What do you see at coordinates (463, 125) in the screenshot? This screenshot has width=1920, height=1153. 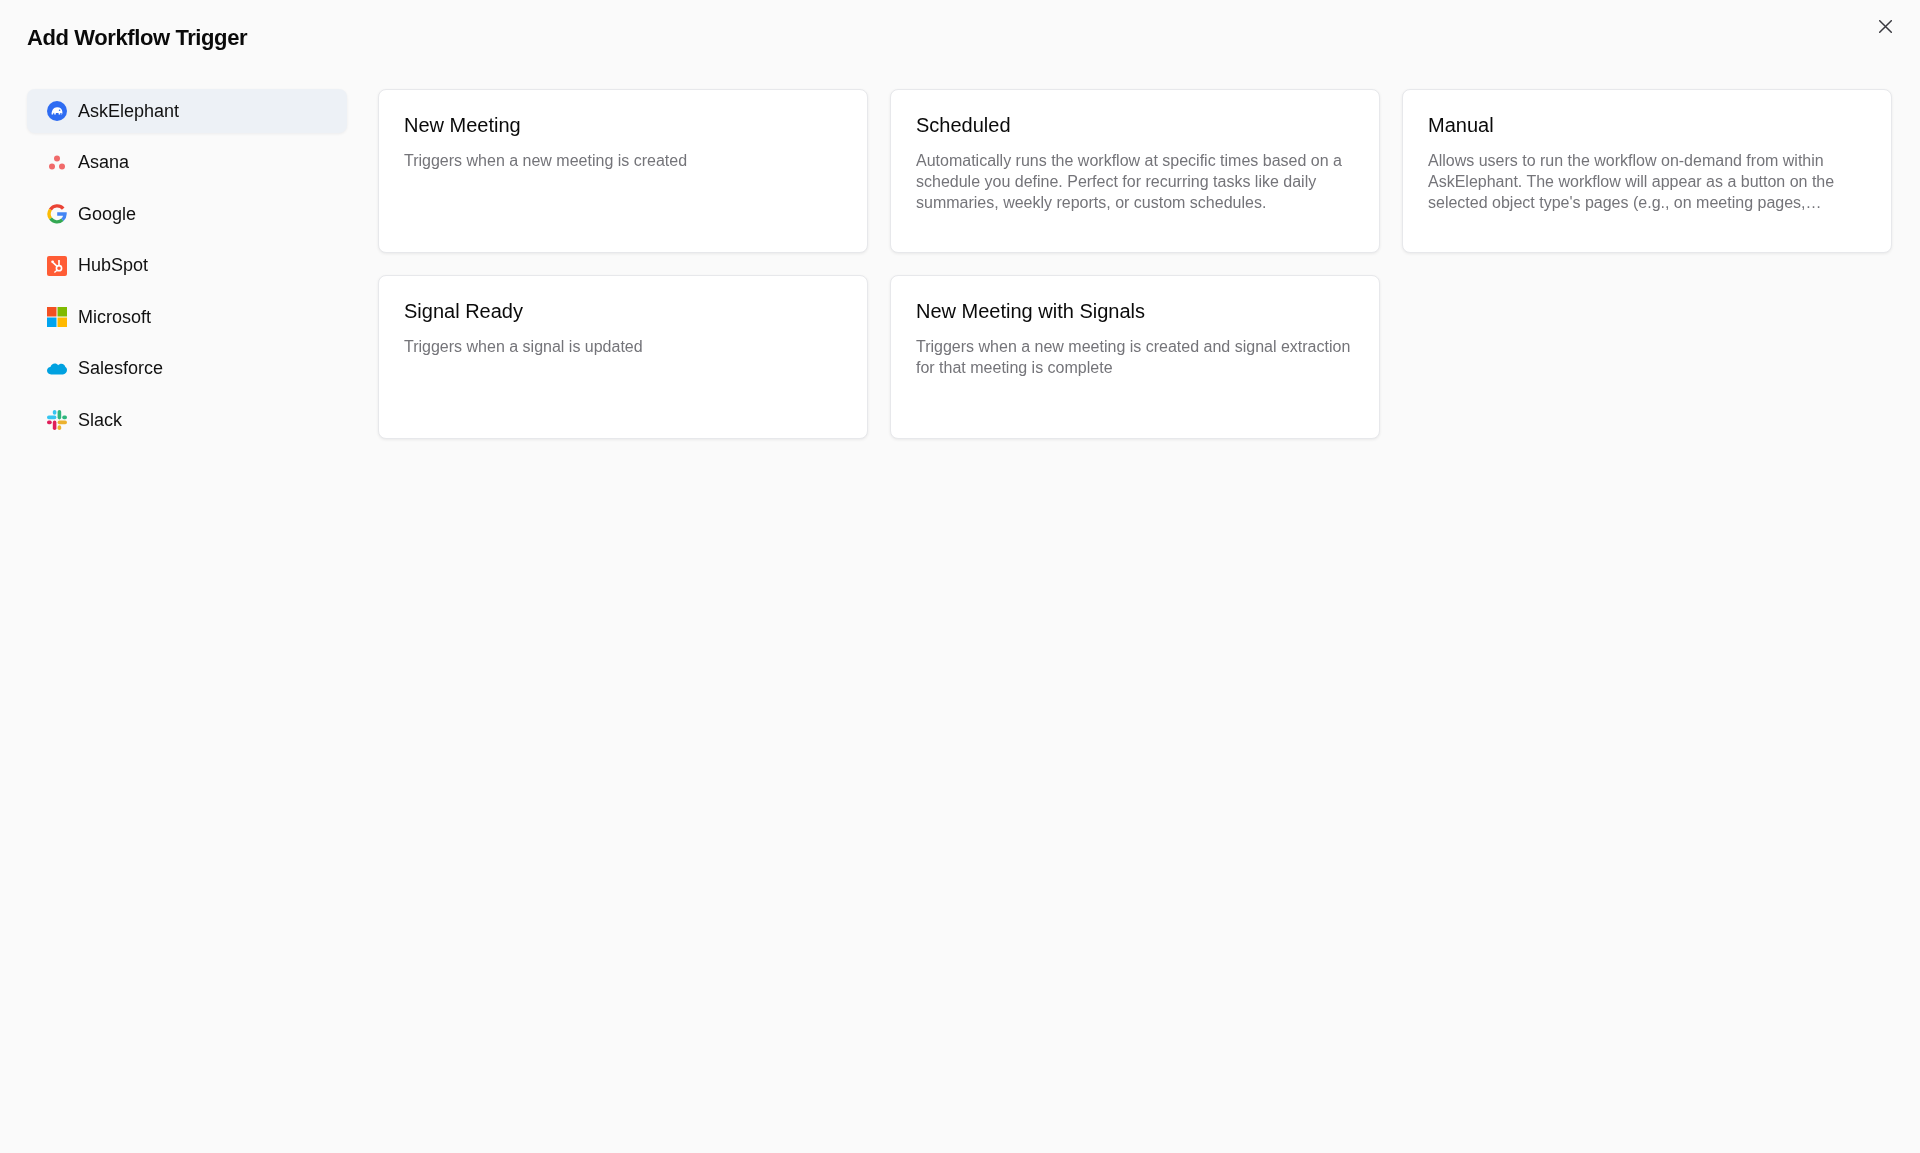 I see `card-title: New Meeting` at bounding box center [463, 125].